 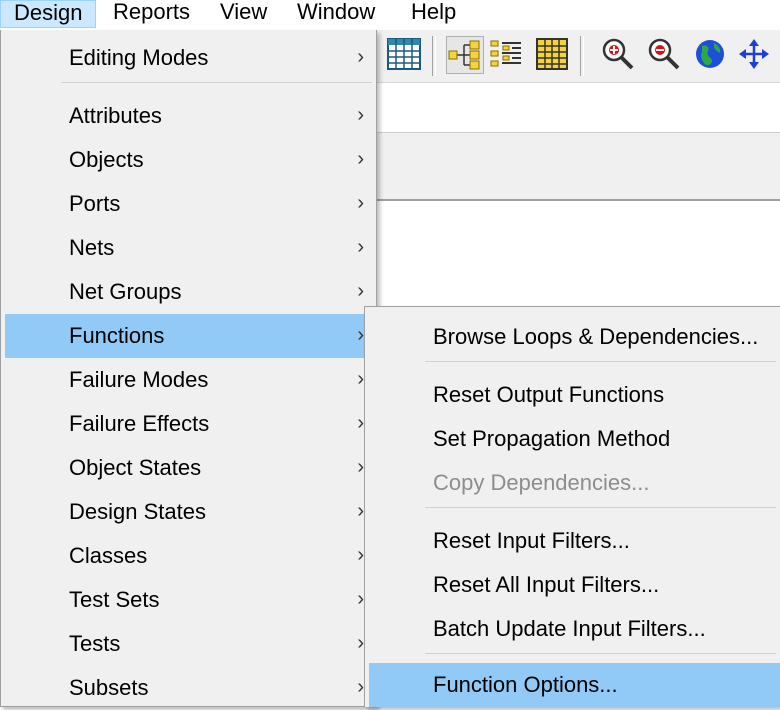 What do you see at coordinates (710, 54) in the screenshot?
I see `globe-icon` at bounding box center [710, 54].